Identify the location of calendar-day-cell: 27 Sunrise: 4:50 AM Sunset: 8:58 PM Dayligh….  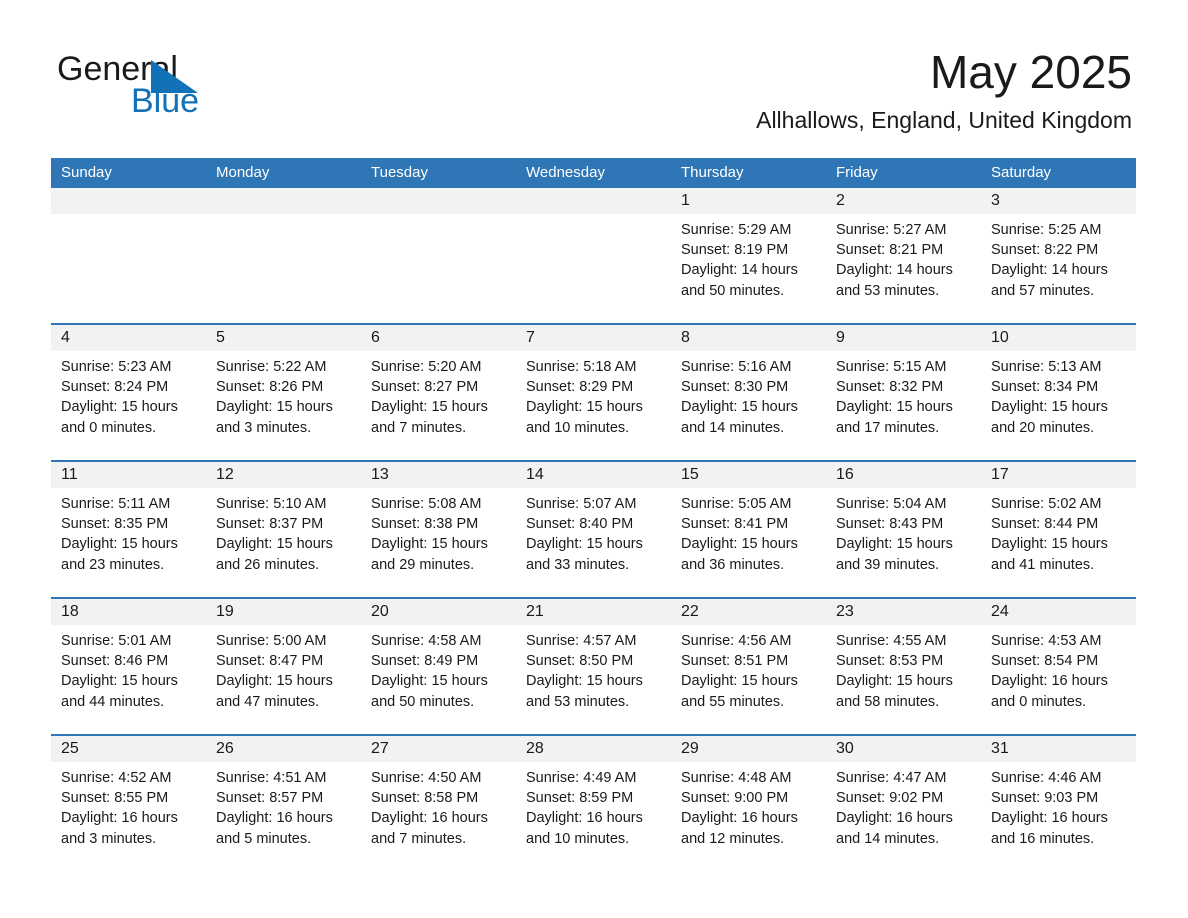
(438, 802).